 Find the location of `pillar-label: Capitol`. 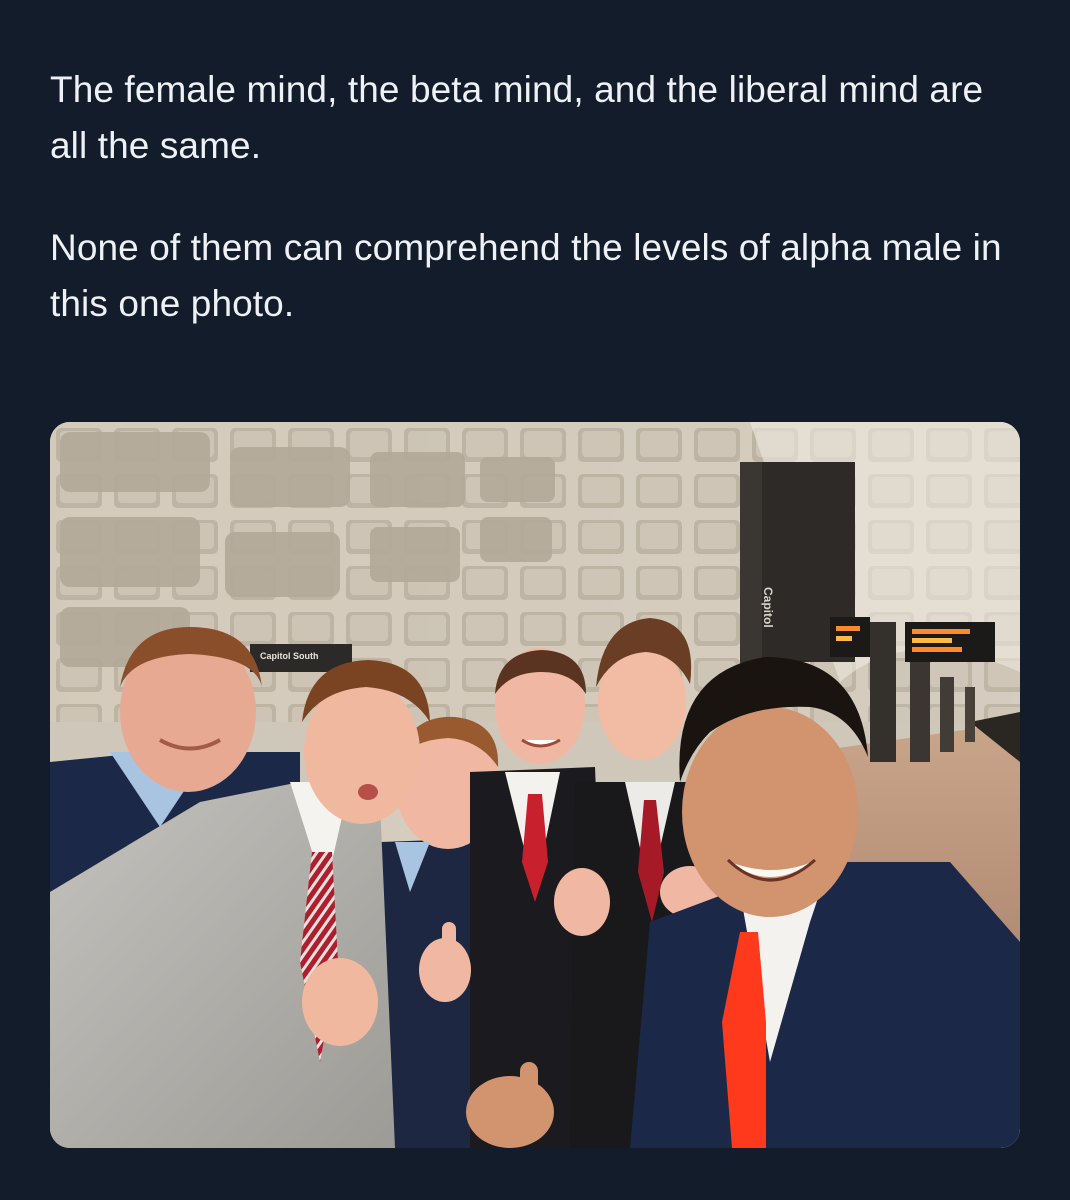

pillar-label: Capitol is located at coordinates (768, 607).